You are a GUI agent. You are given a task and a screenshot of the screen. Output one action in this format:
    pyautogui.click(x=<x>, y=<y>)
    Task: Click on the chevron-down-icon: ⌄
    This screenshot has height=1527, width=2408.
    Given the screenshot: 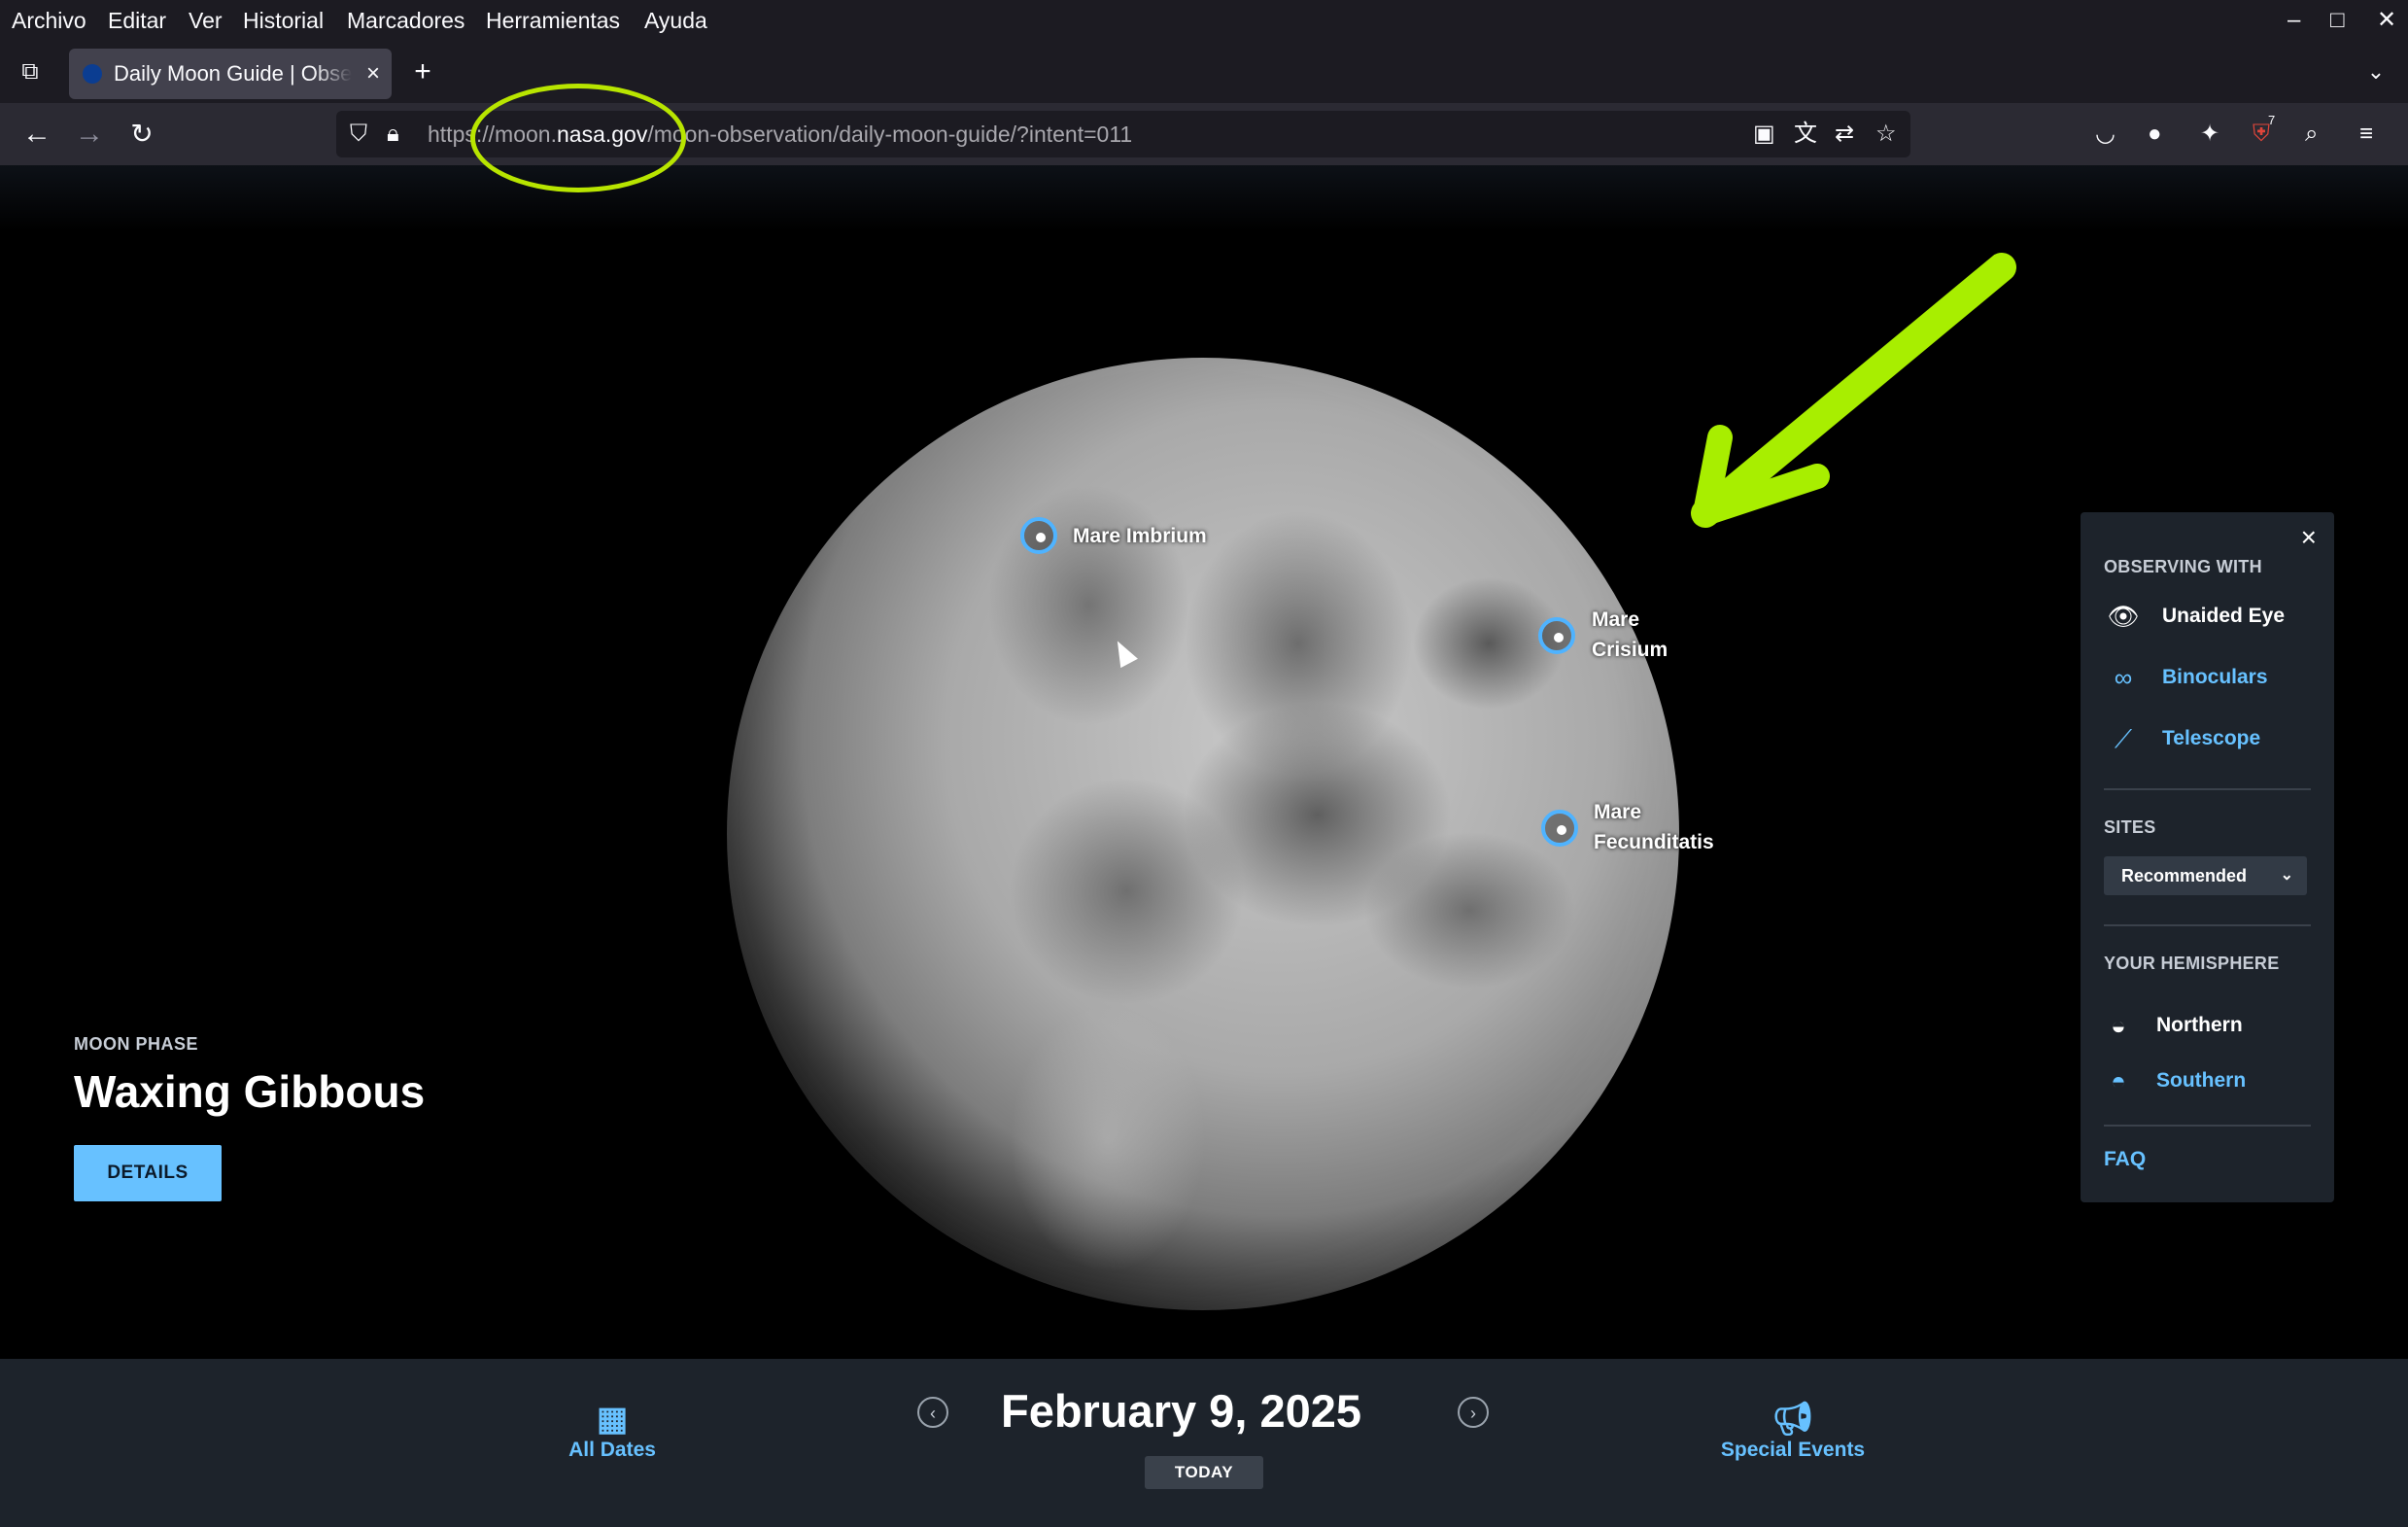 What is the action you would take?
    pyautogui.click(x=2286, y=875)
    